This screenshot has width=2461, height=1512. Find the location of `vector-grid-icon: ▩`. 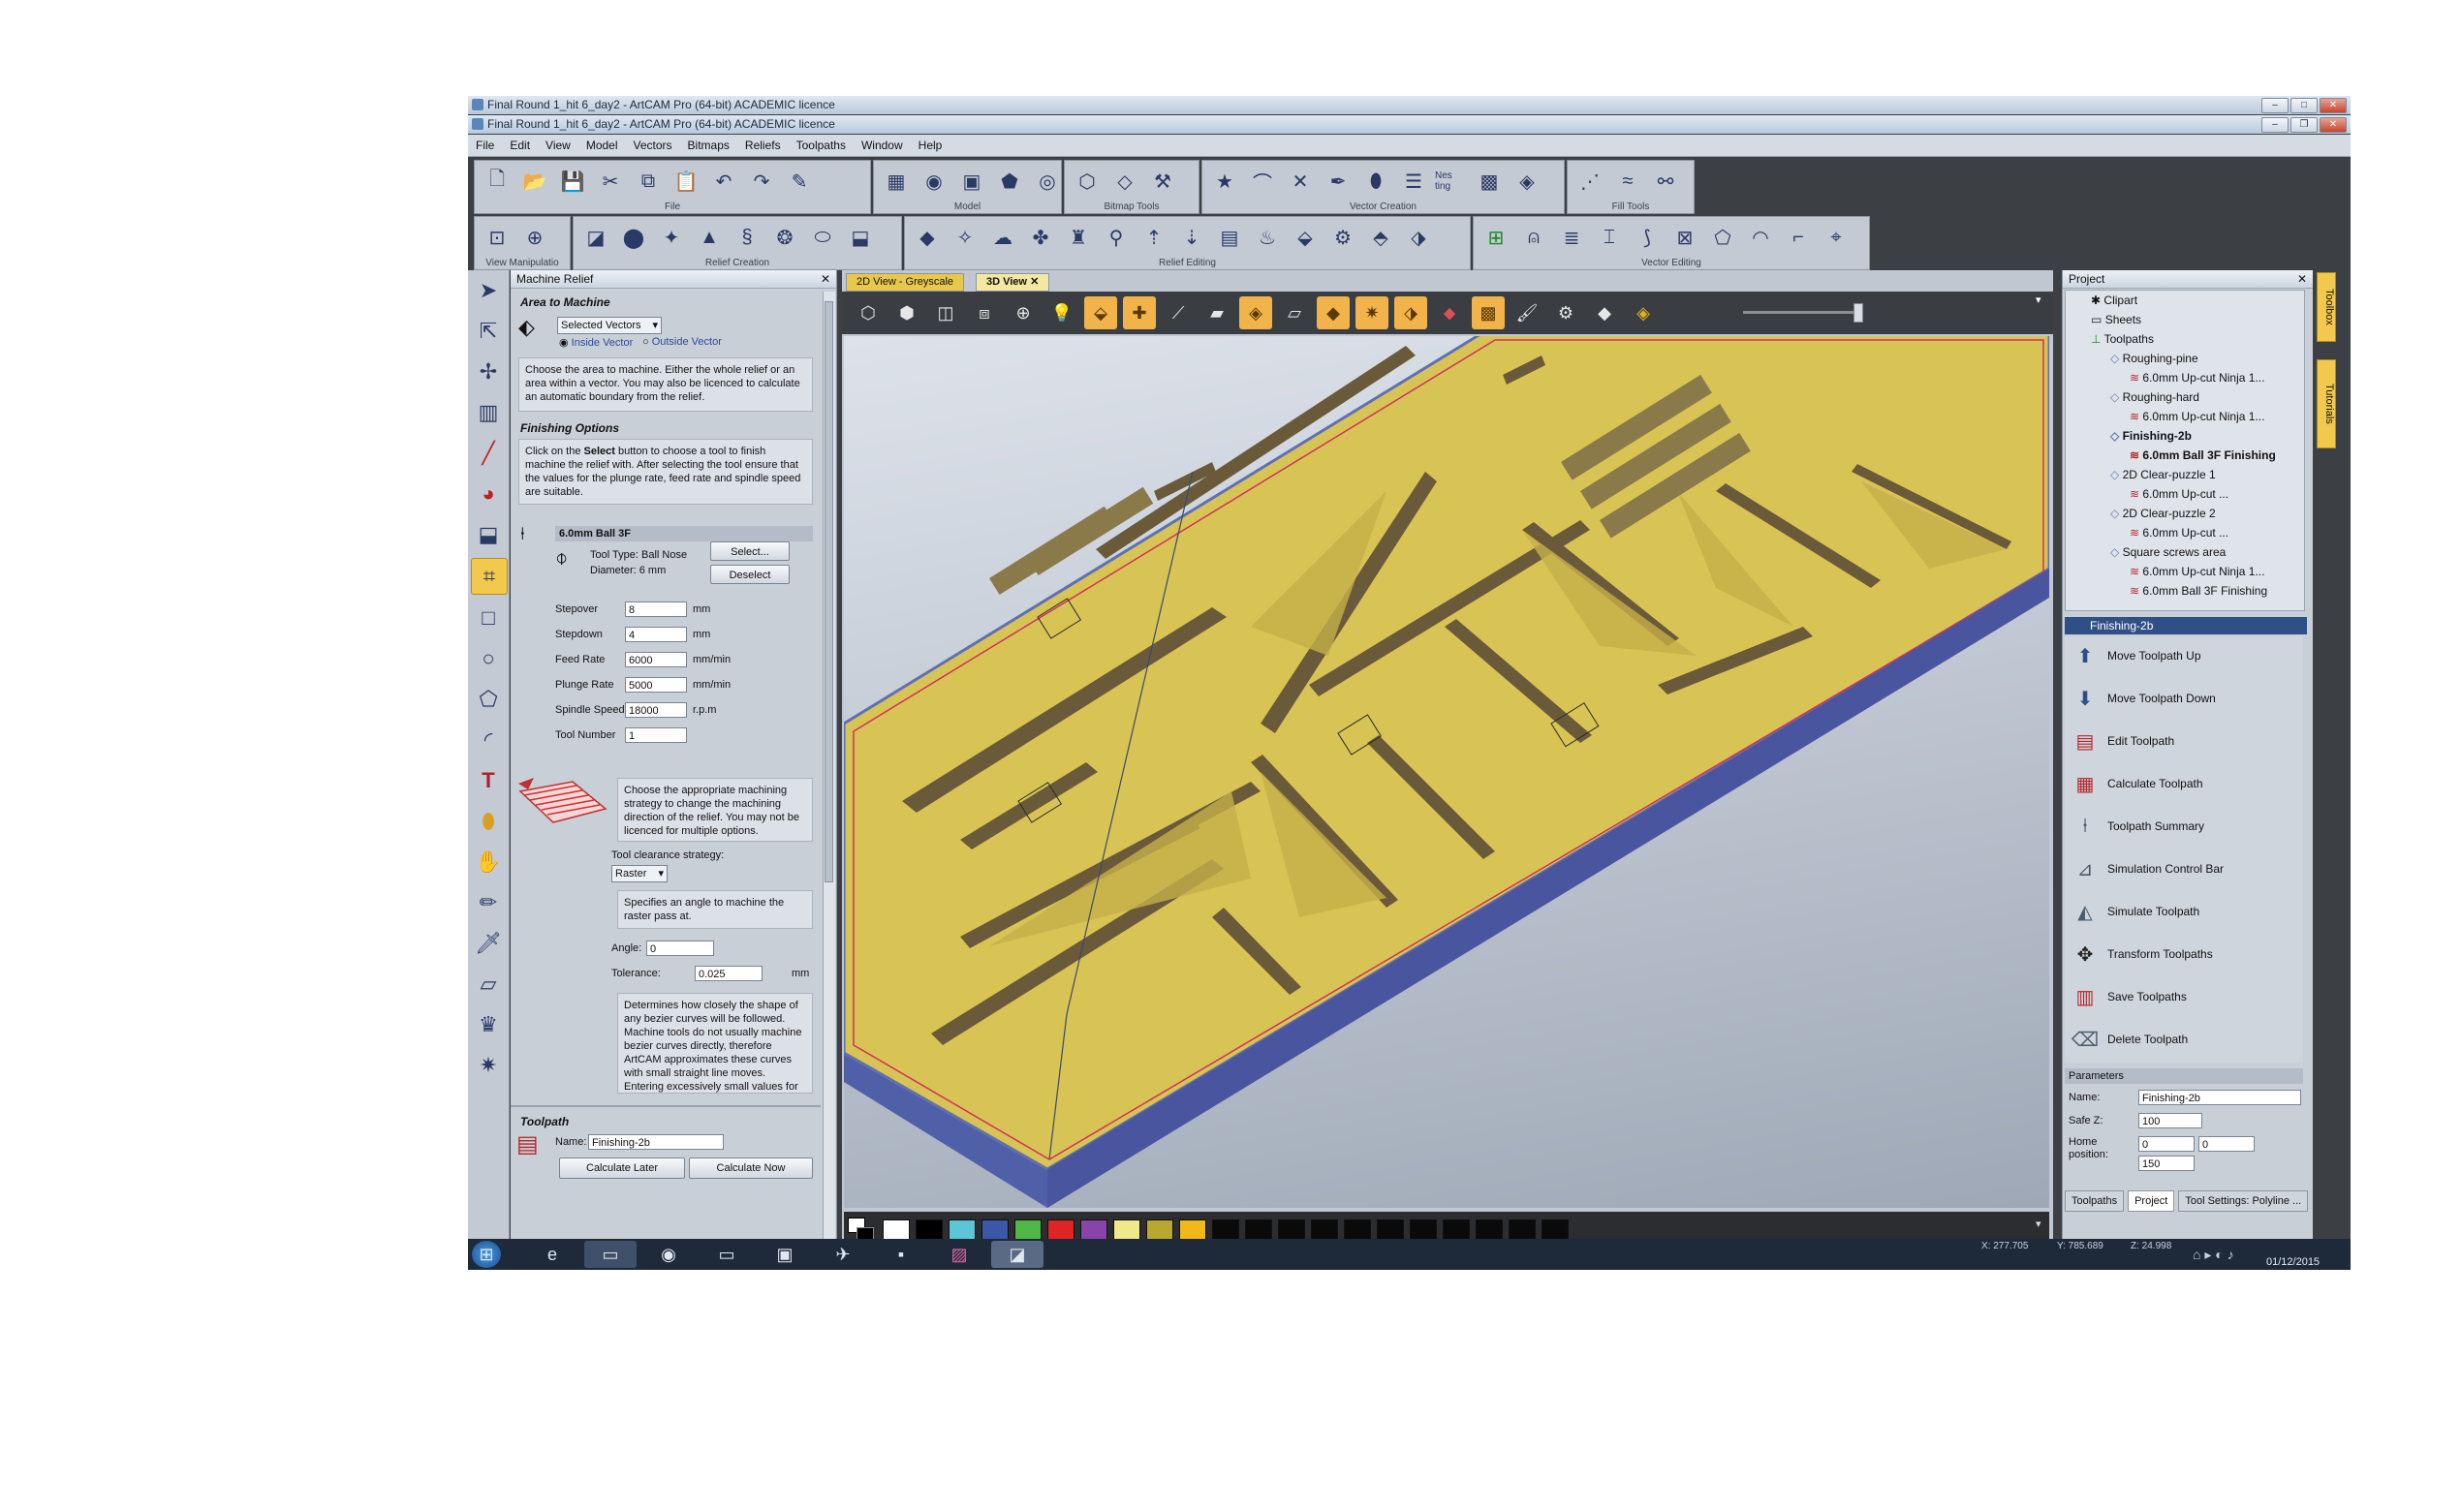

vector-grid-icon: ▩ is located at coordinates (1489, 182).